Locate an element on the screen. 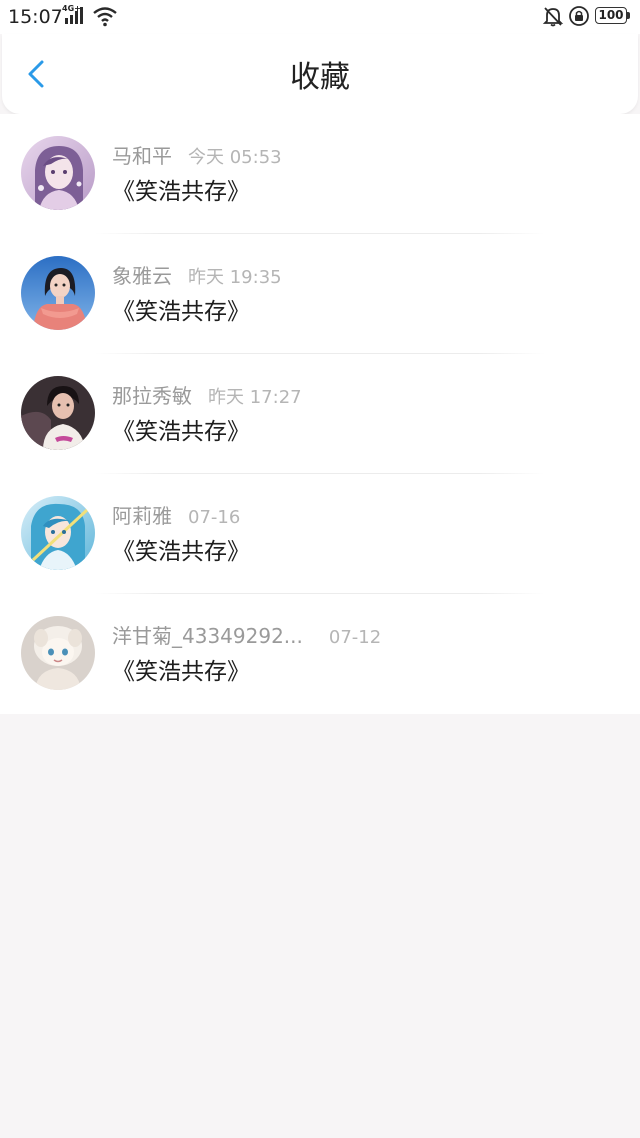 Image resolution: width=640 pixels, height=1138 pixels. battery-tip is located at coordinates (628, 15).